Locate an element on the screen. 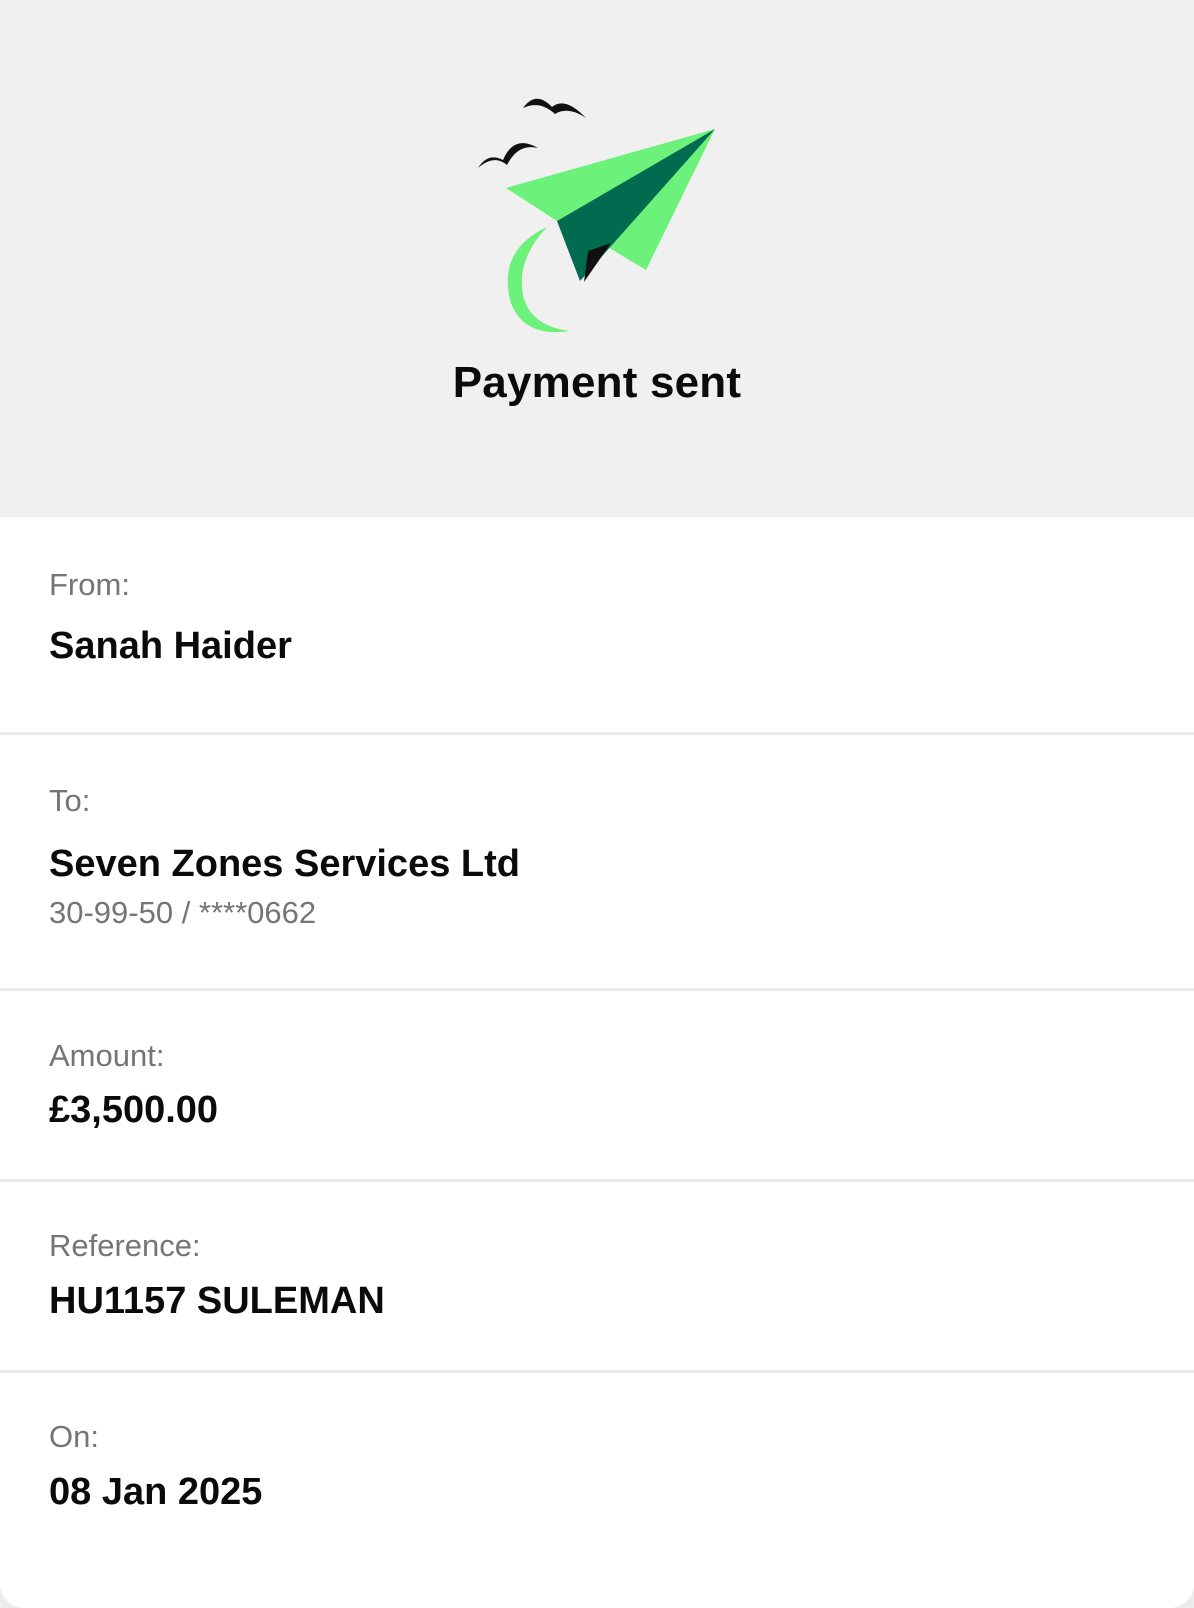  paper-plane-icon is located at coordinates (596, 215).